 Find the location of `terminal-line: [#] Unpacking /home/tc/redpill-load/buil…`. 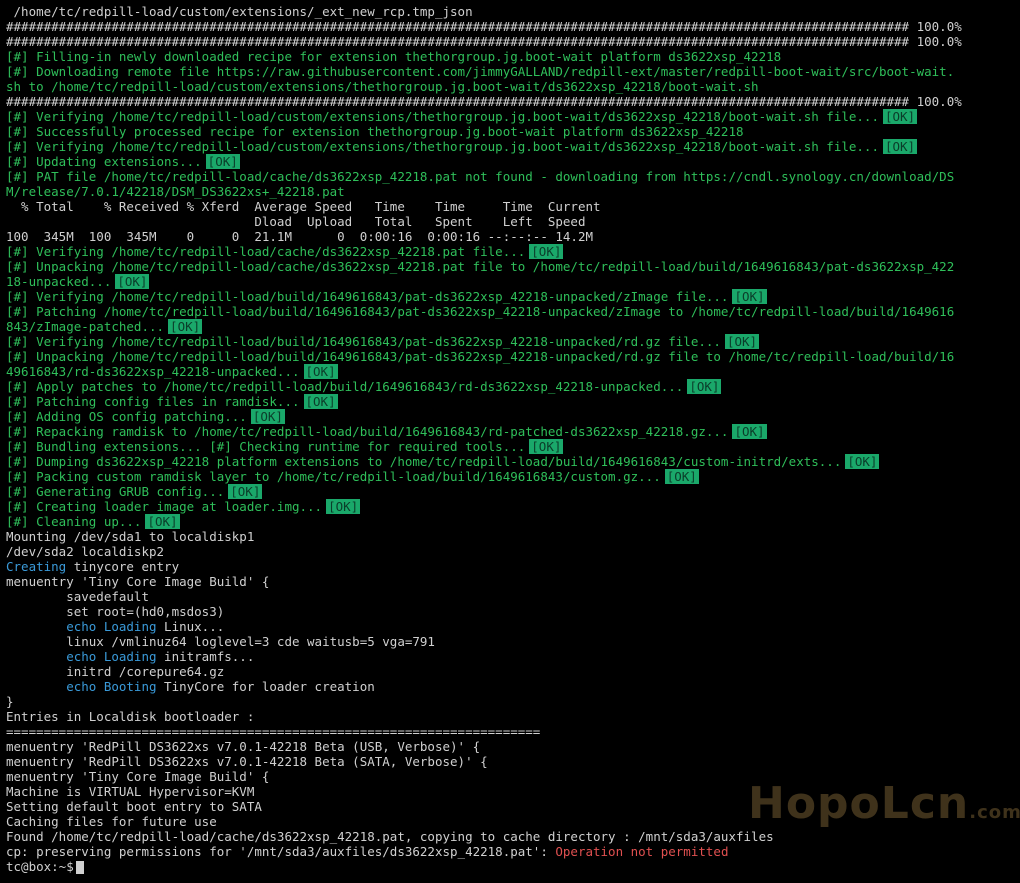

terminal-line: [#] Unpacking /home/tc/redpill-load/buil… is located at coordinates (512, 356).